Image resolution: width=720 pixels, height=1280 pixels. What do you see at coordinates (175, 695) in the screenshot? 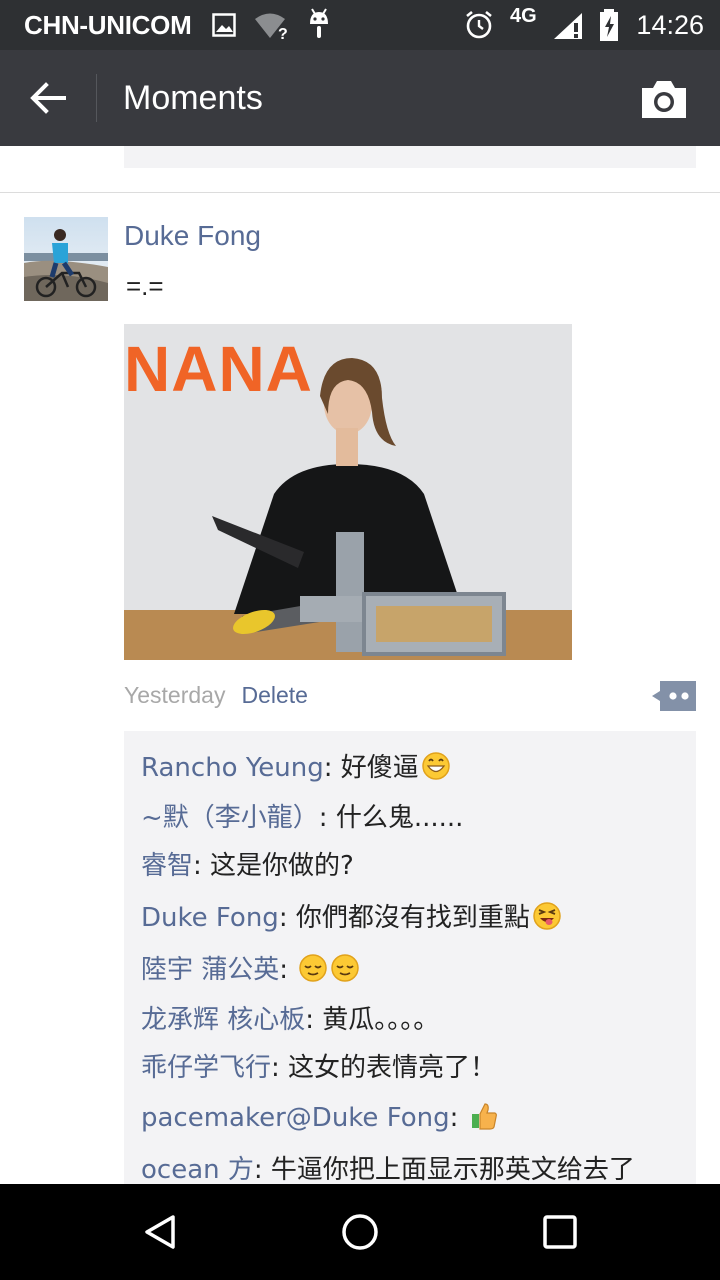
I see `post-time: Yesterday` at bounding box center [175, 695].